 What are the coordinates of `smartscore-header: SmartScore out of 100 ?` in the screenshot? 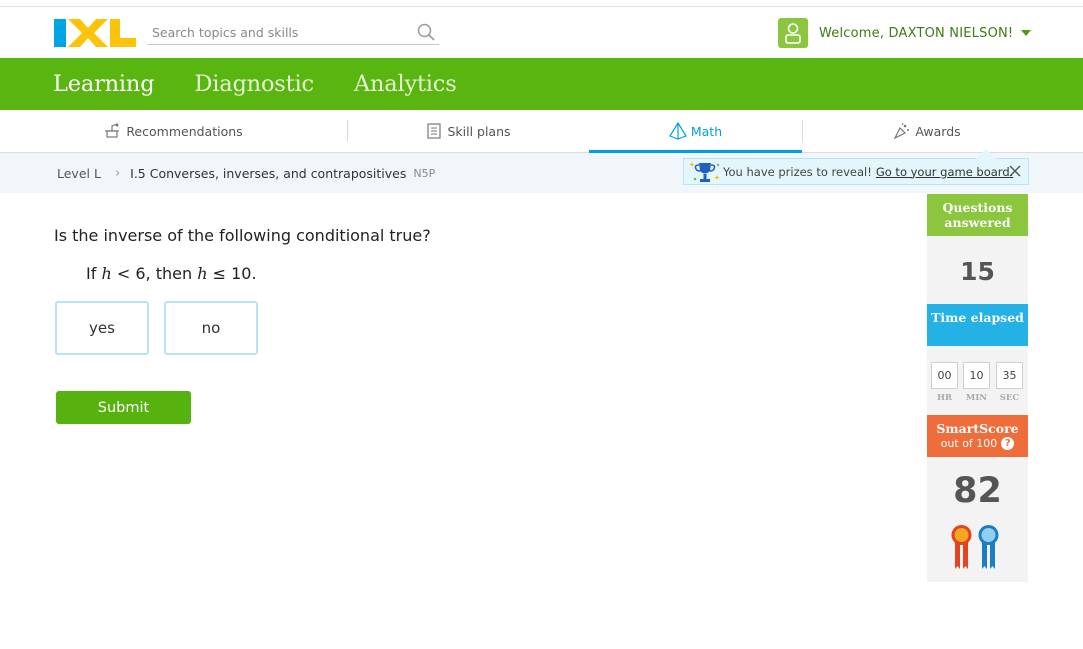 It's located at (977, 436).